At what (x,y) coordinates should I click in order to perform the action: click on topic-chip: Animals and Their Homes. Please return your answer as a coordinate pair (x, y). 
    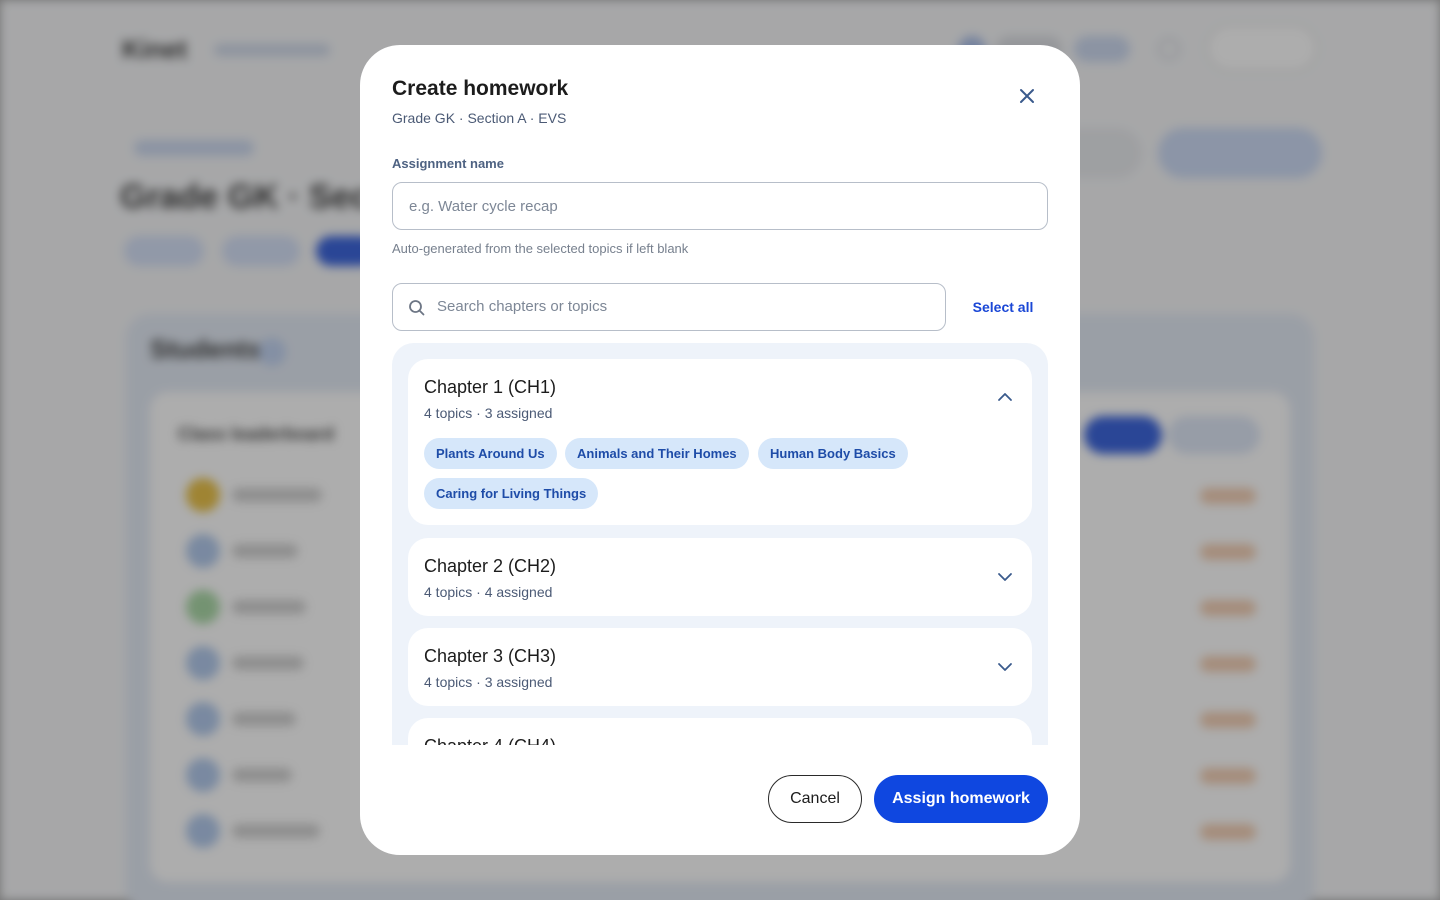
    Looking at the image, I should click on (657, 453).